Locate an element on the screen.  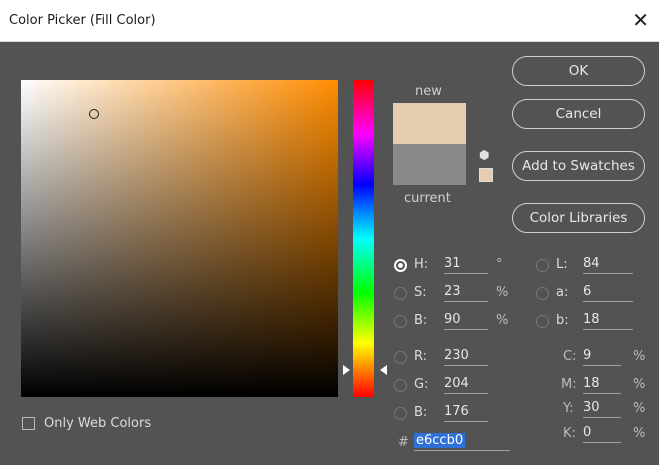
add-to-swatches-button: Add to Swatches is located at coordinates (578, 166).